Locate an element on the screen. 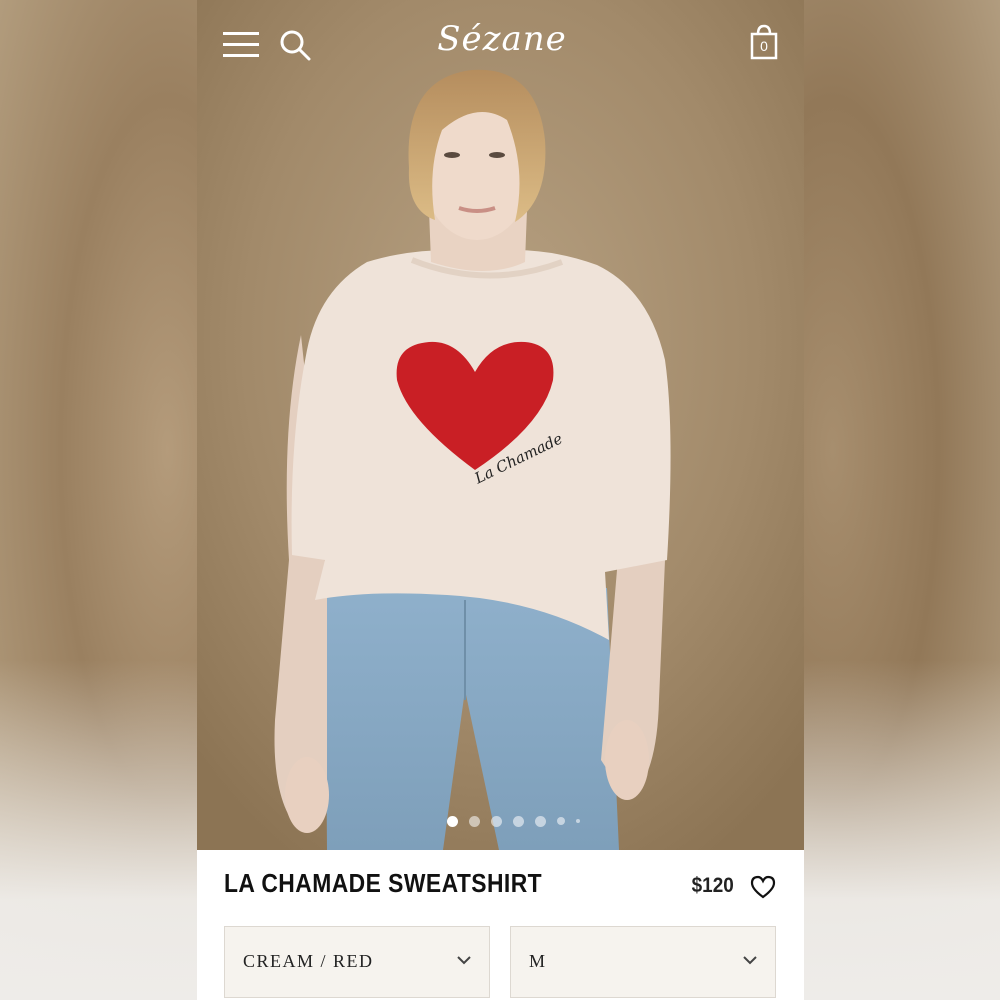 This screenshot has width=1000, height=1000. color-select-value: CREAM / RED is located at coordinates (308, 961).